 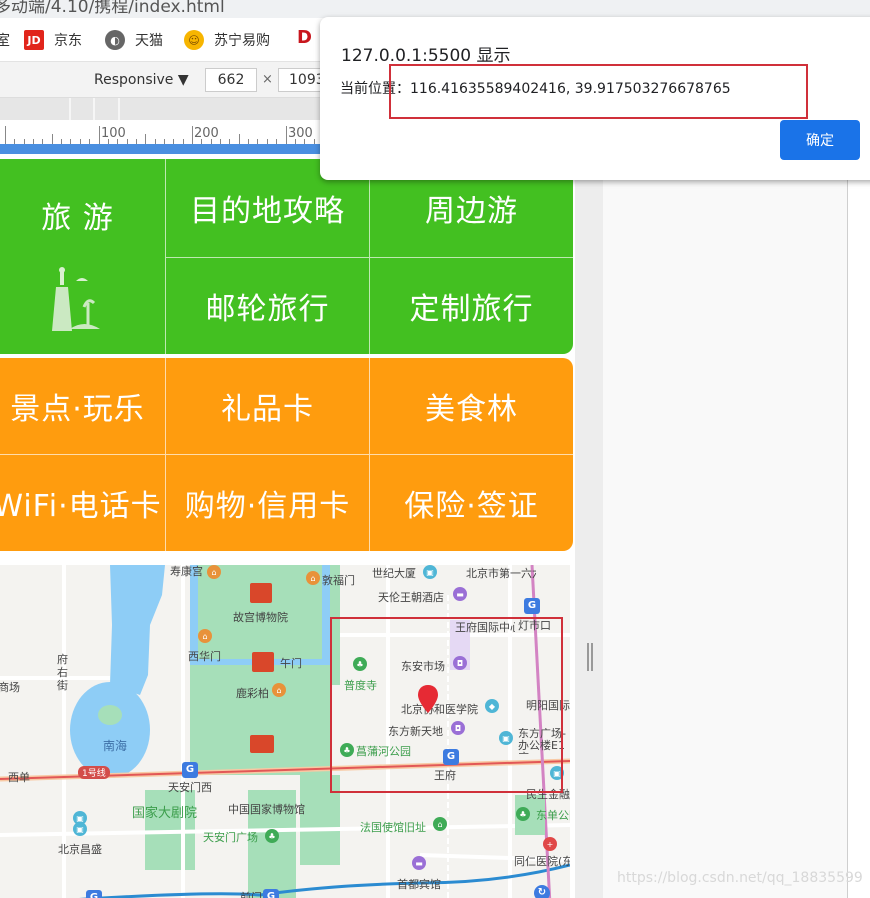 What do you see at coordinates (300, 133) in the screenshot?
I see `ruler-label: 300` at bounding box center [300, 133].